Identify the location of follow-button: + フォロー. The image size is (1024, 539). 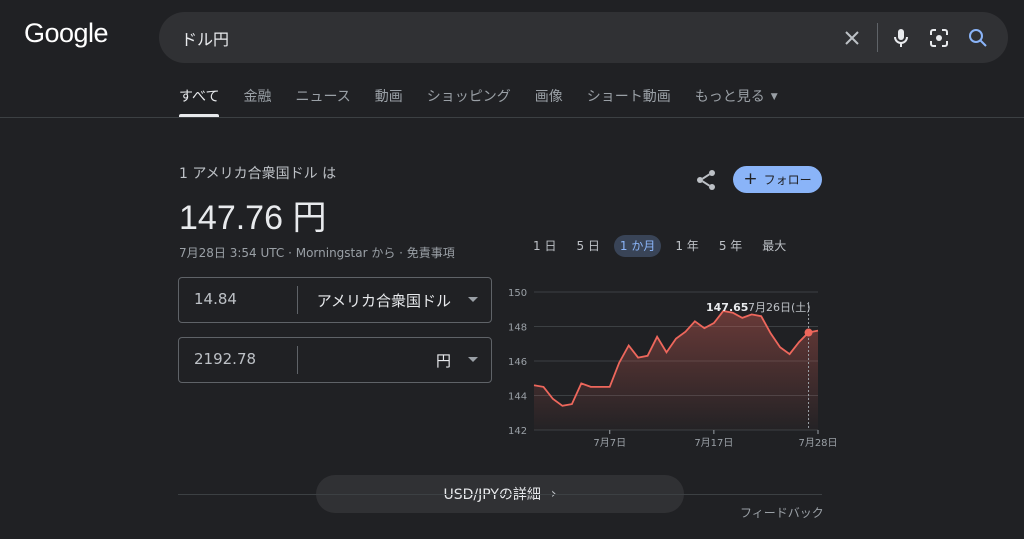
(777, 179).